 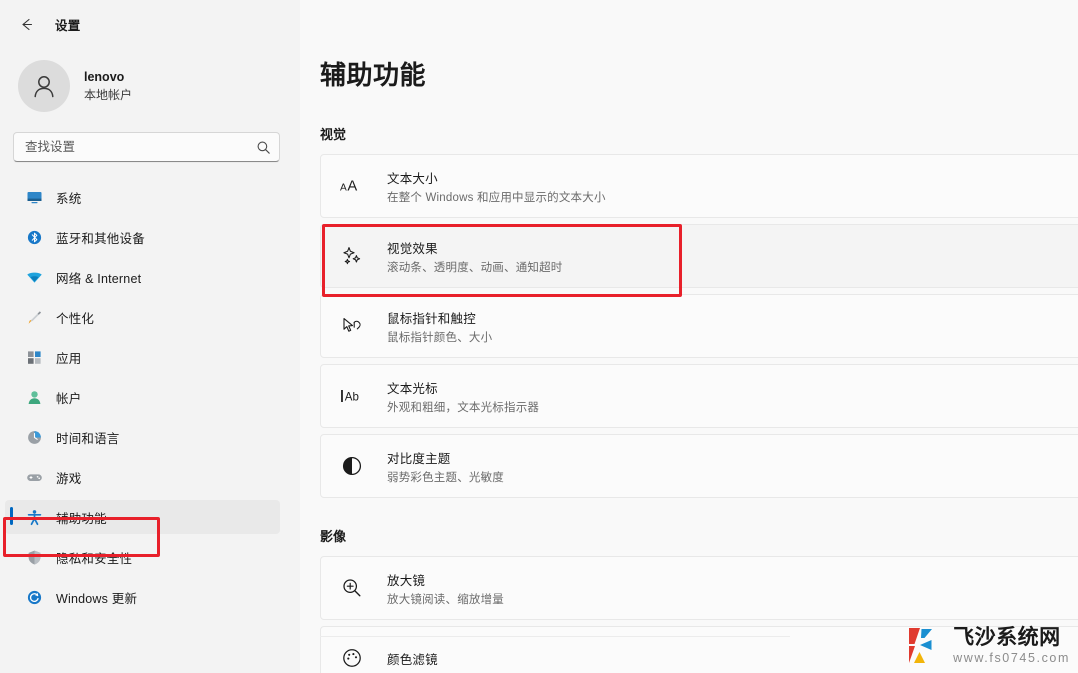 What do you see at coordinates (34, 317) in the screenshot?
I see `paintbrush-icon` at bounding box center [34, 317].